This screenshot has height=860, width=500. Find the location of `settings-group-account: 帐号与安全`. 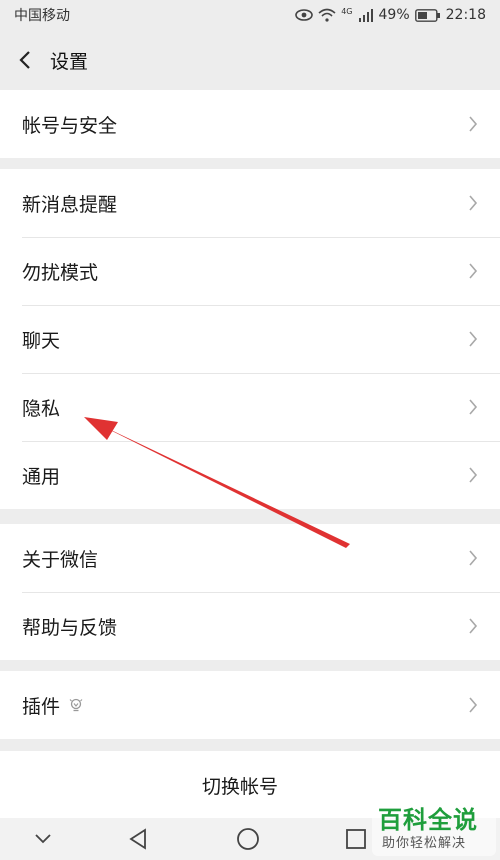

settings-group-account: 帐号与安全 is located at coordinates (250, 124).